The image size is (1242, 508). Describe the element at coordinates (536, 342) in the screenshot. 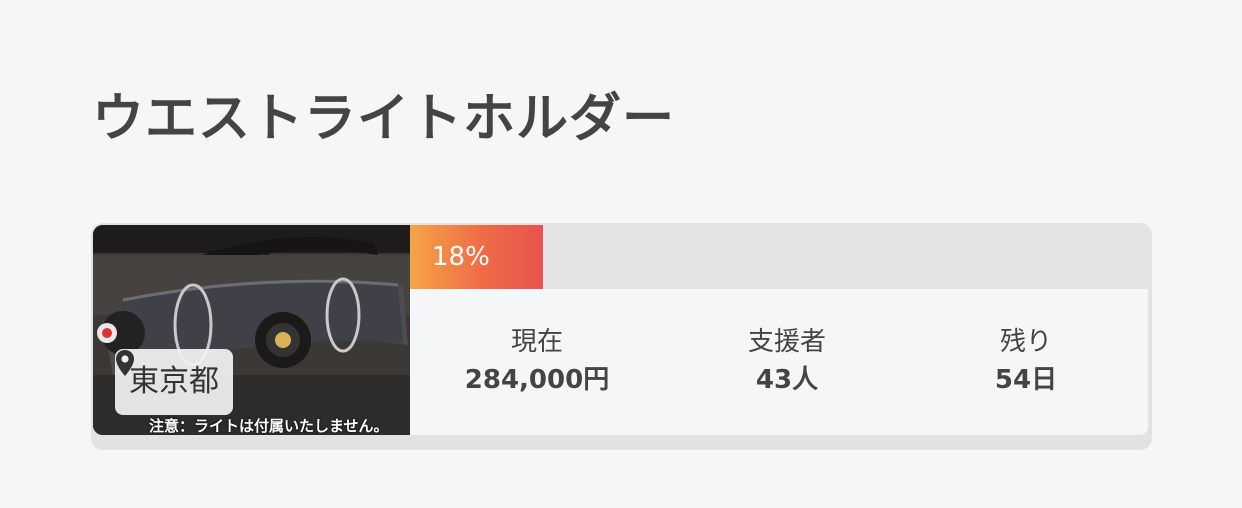

I see `stat-label: 現在` at that location.